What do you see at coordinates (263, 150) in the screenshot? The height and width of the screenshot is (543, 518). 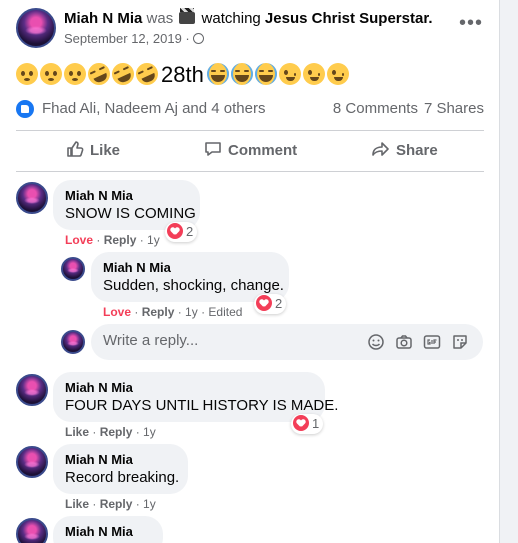 I see `comment-label: Comment` at bounding box center [263, 150].